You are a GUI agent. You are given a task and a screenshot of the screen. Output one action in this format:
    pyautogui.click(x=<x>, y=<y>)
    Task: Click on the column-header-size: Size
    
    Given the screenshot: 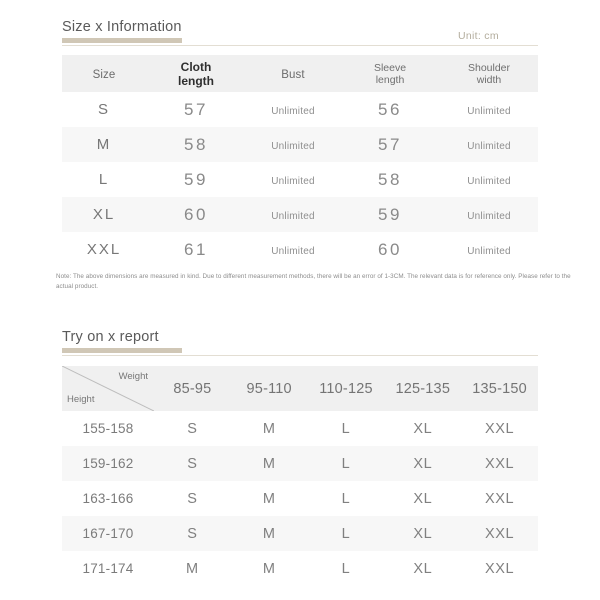 What is the action you would take?
    pyautogui.click(x=104, y=73)
    